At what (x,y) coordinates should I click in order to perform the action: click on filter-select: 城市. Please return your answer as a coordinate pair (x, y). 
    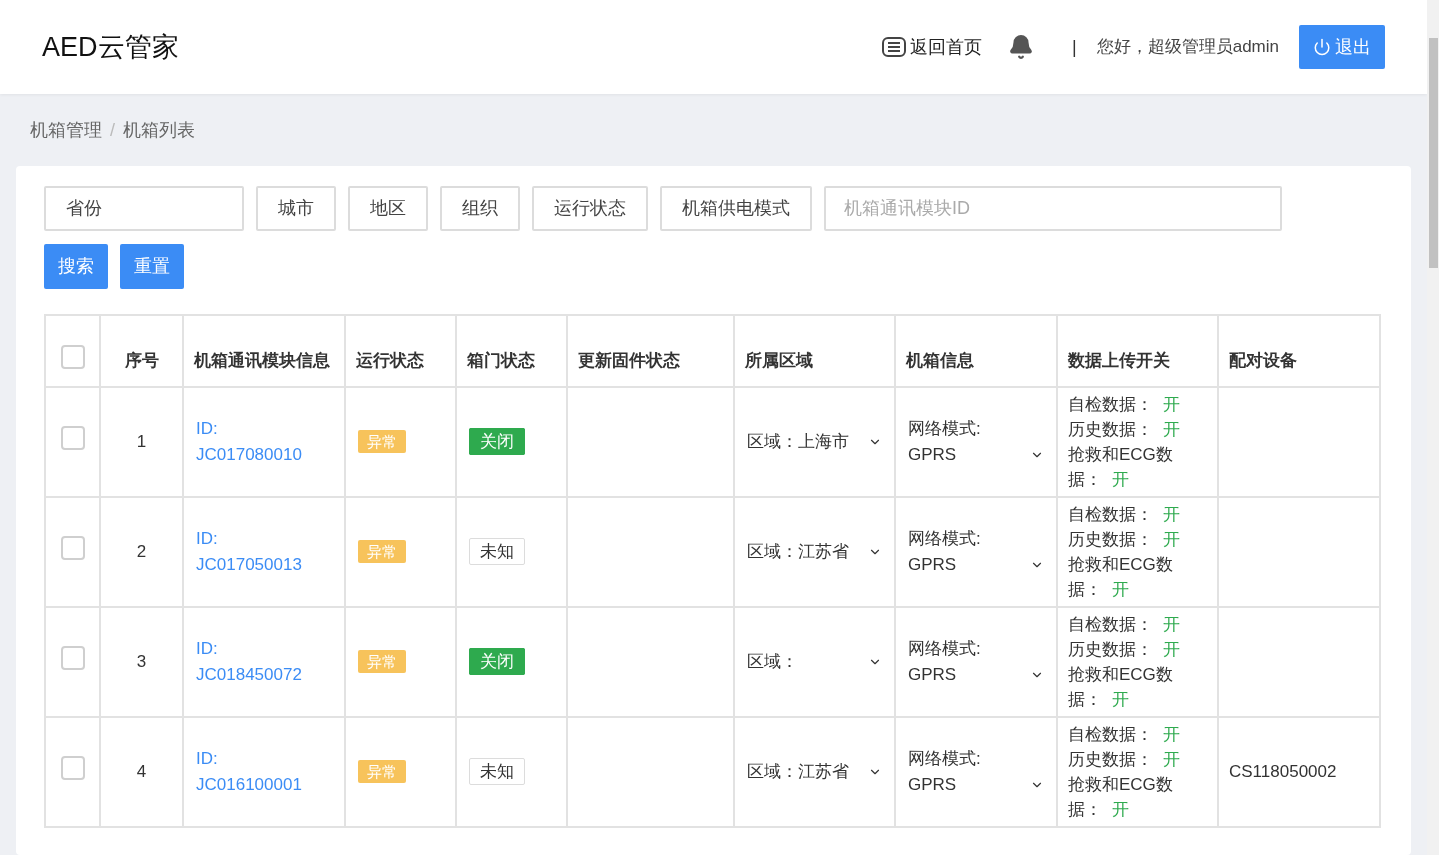
    Looking at the image, I should click on (296, 208).